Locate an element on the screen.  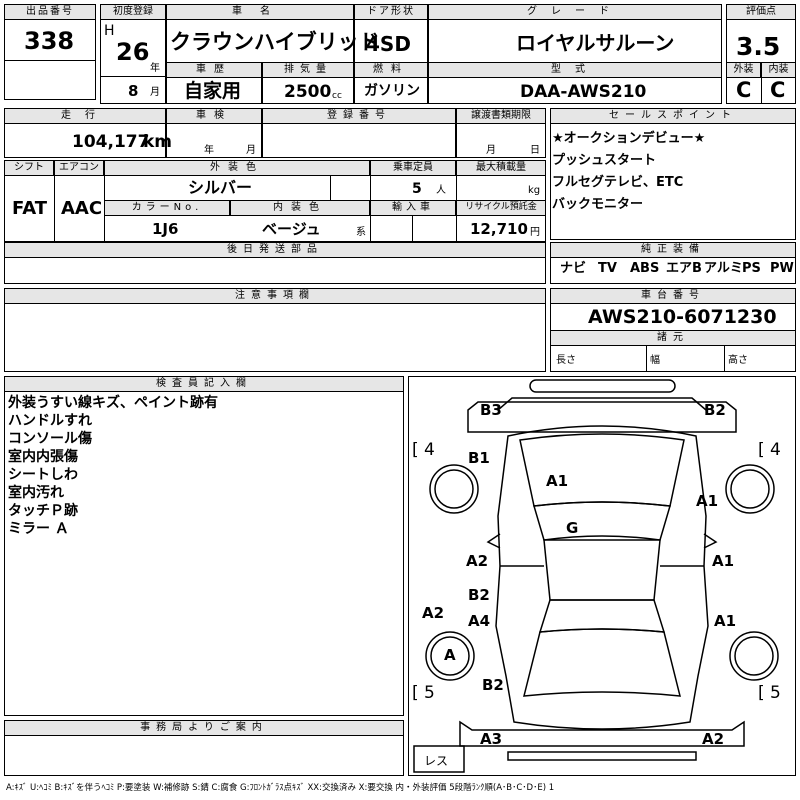
inspector-item: 室内汚れ is located at coordinates (36, 493).